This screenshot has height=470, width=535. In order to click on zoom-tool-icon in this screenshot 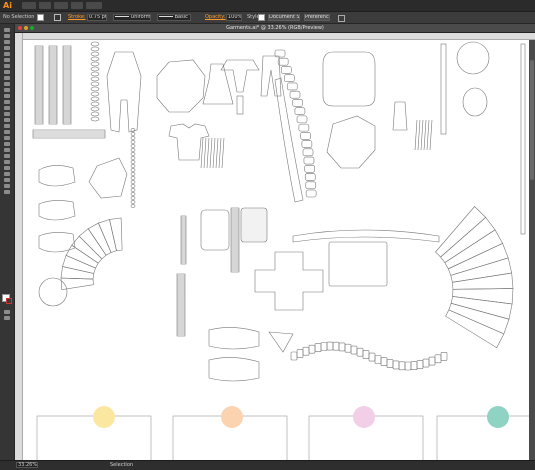, I will do `click(7, 192)`.